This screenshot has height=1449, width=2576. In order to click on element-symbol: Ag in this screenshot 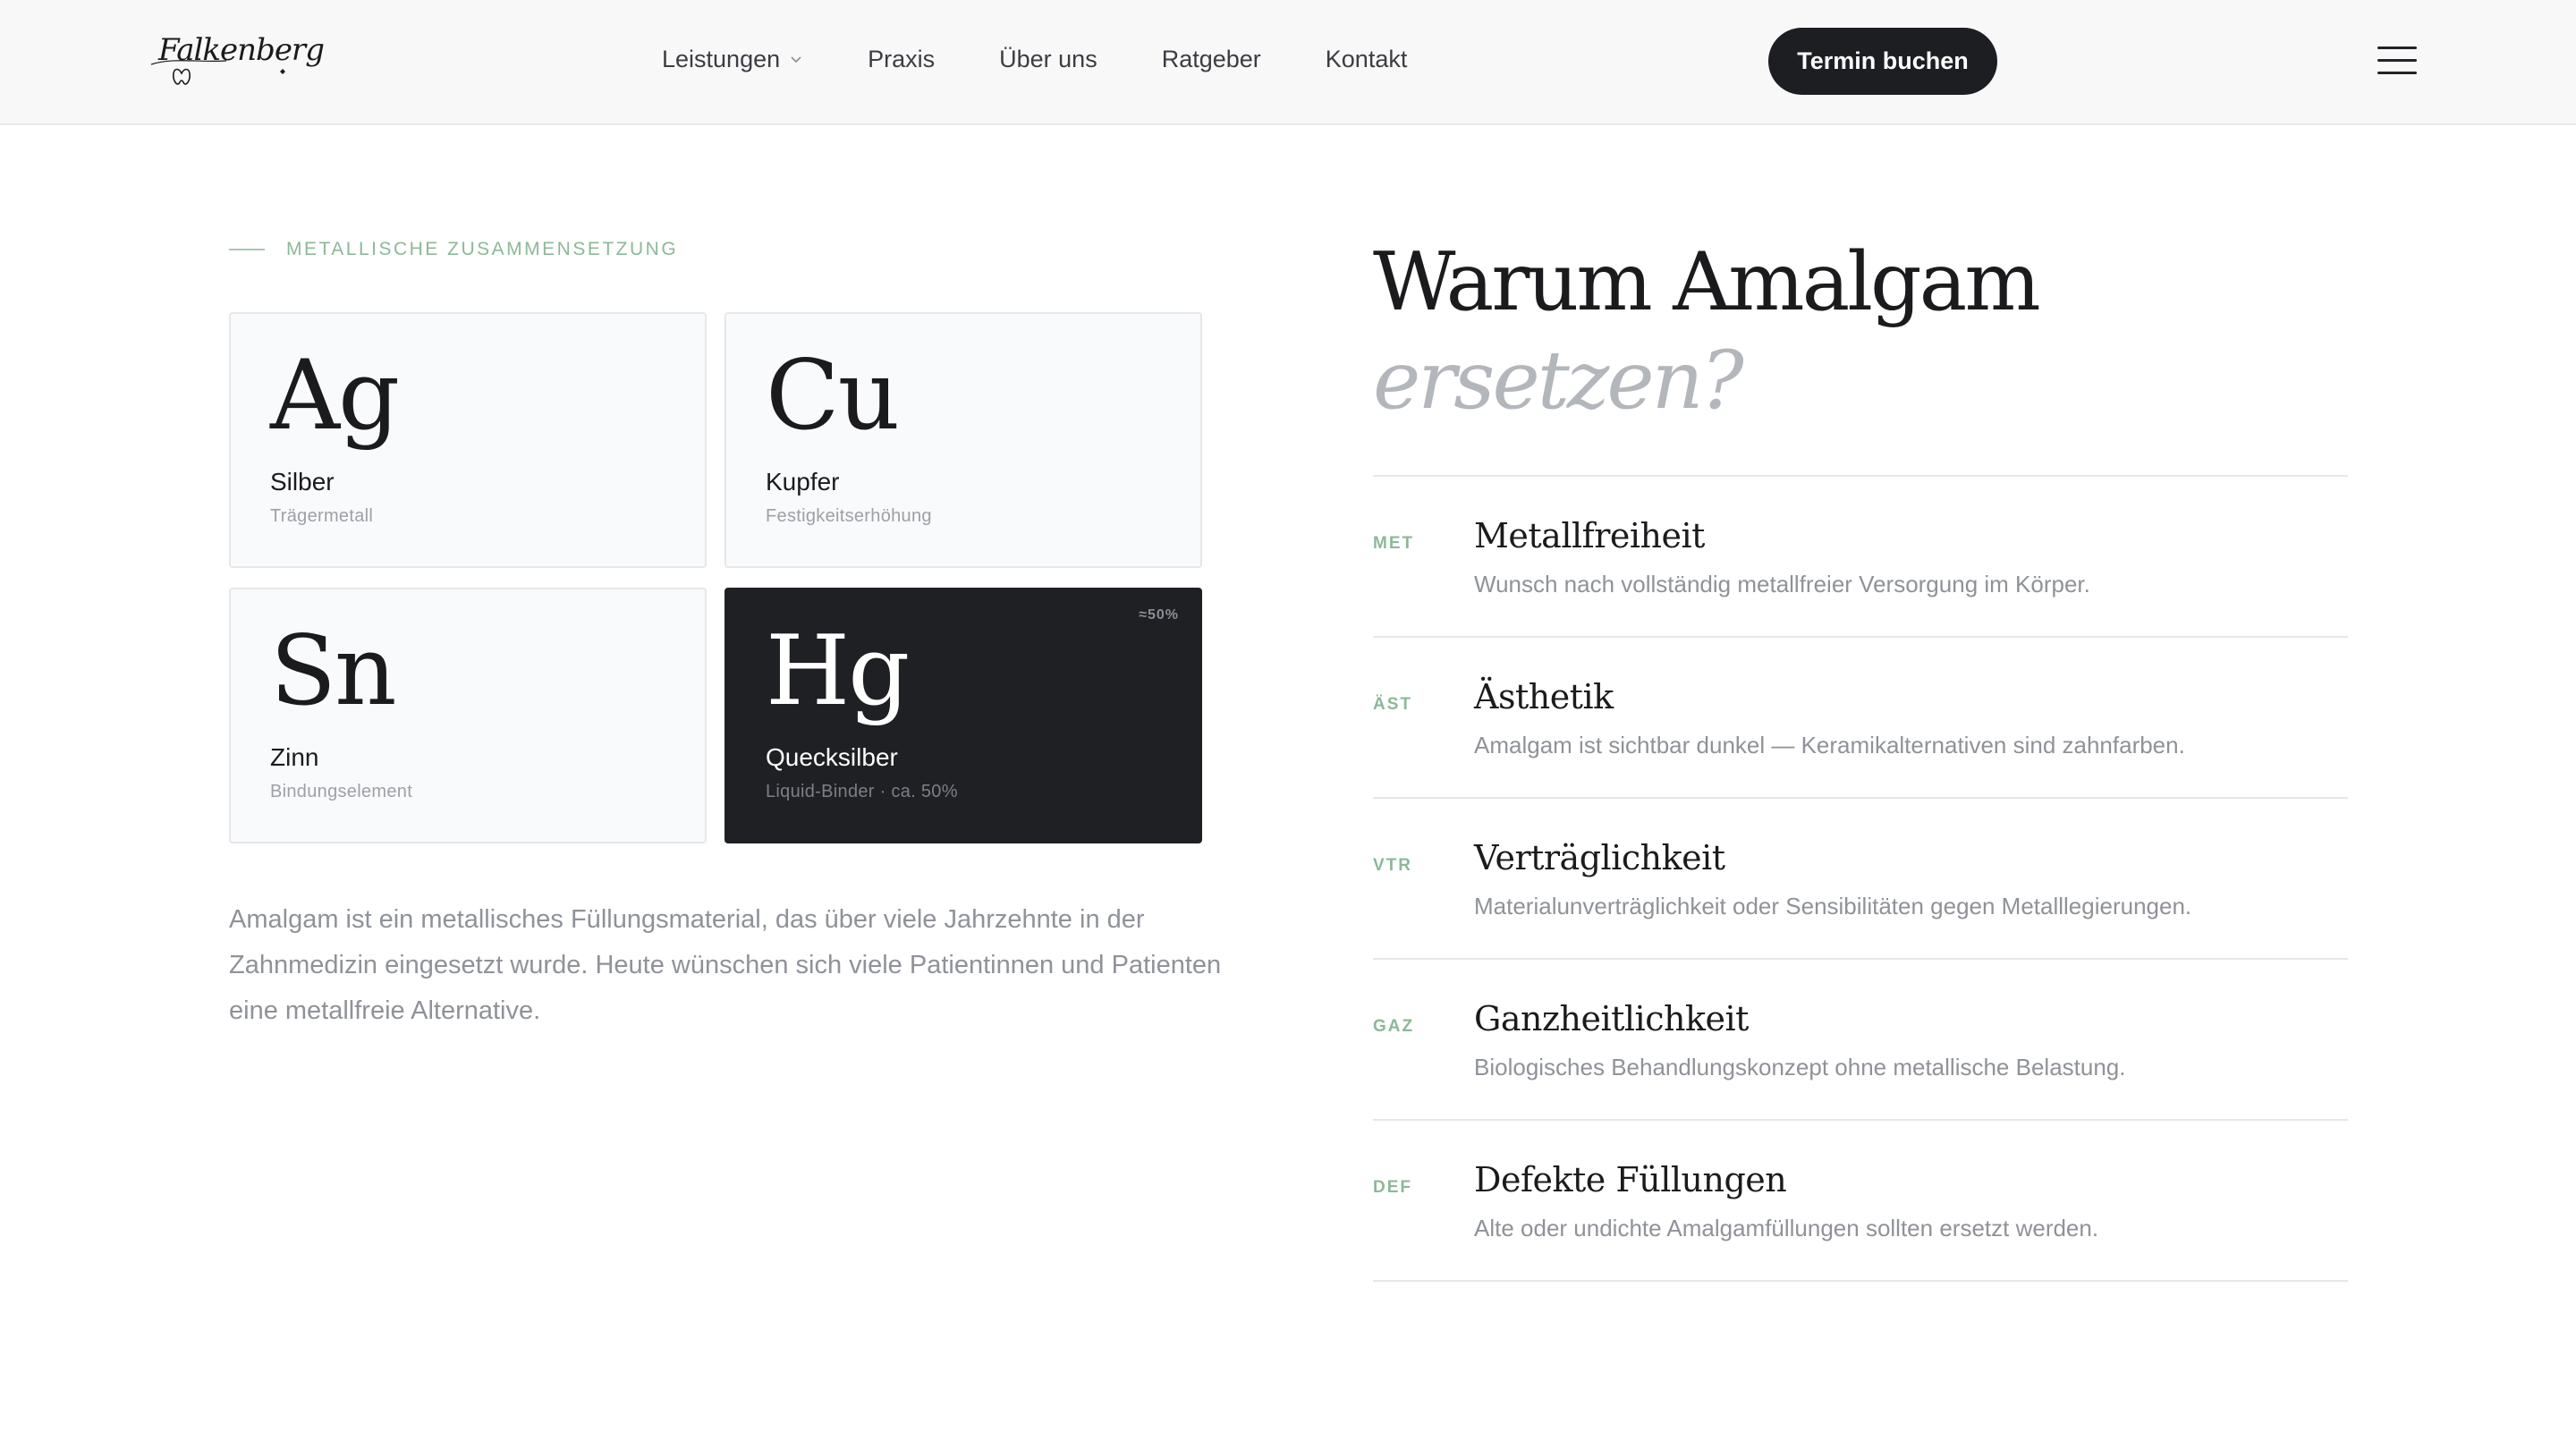, I will do `click(335, 396)`.